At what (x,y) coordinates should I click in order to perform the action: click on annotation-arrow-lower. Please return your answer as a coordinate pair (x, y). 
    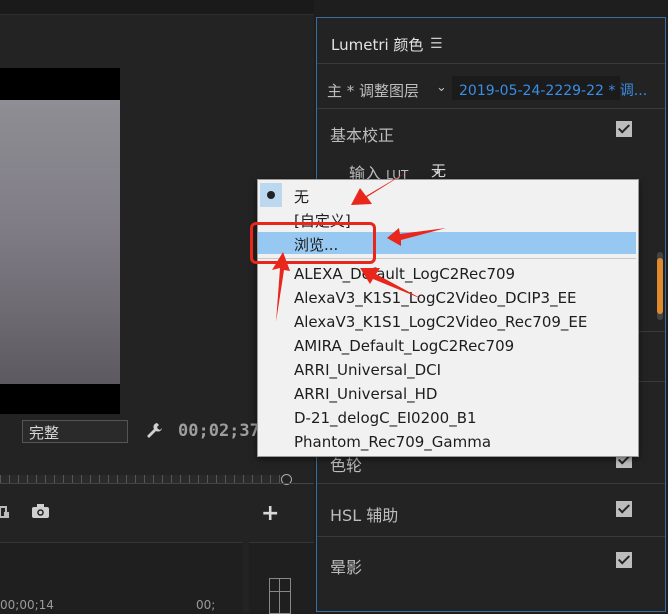
    Looking at the image, I should click on (391, 283).